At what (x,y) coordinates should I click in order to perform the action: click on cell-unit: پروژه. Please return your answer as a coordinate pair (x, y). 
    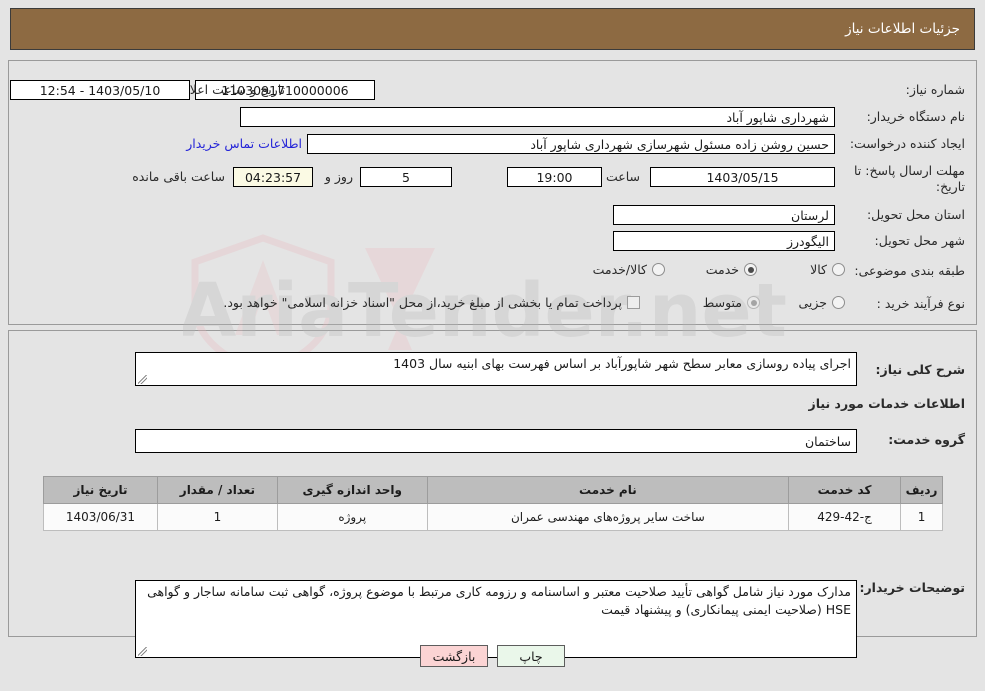
    Looking at the image, I should click on (352, 517).